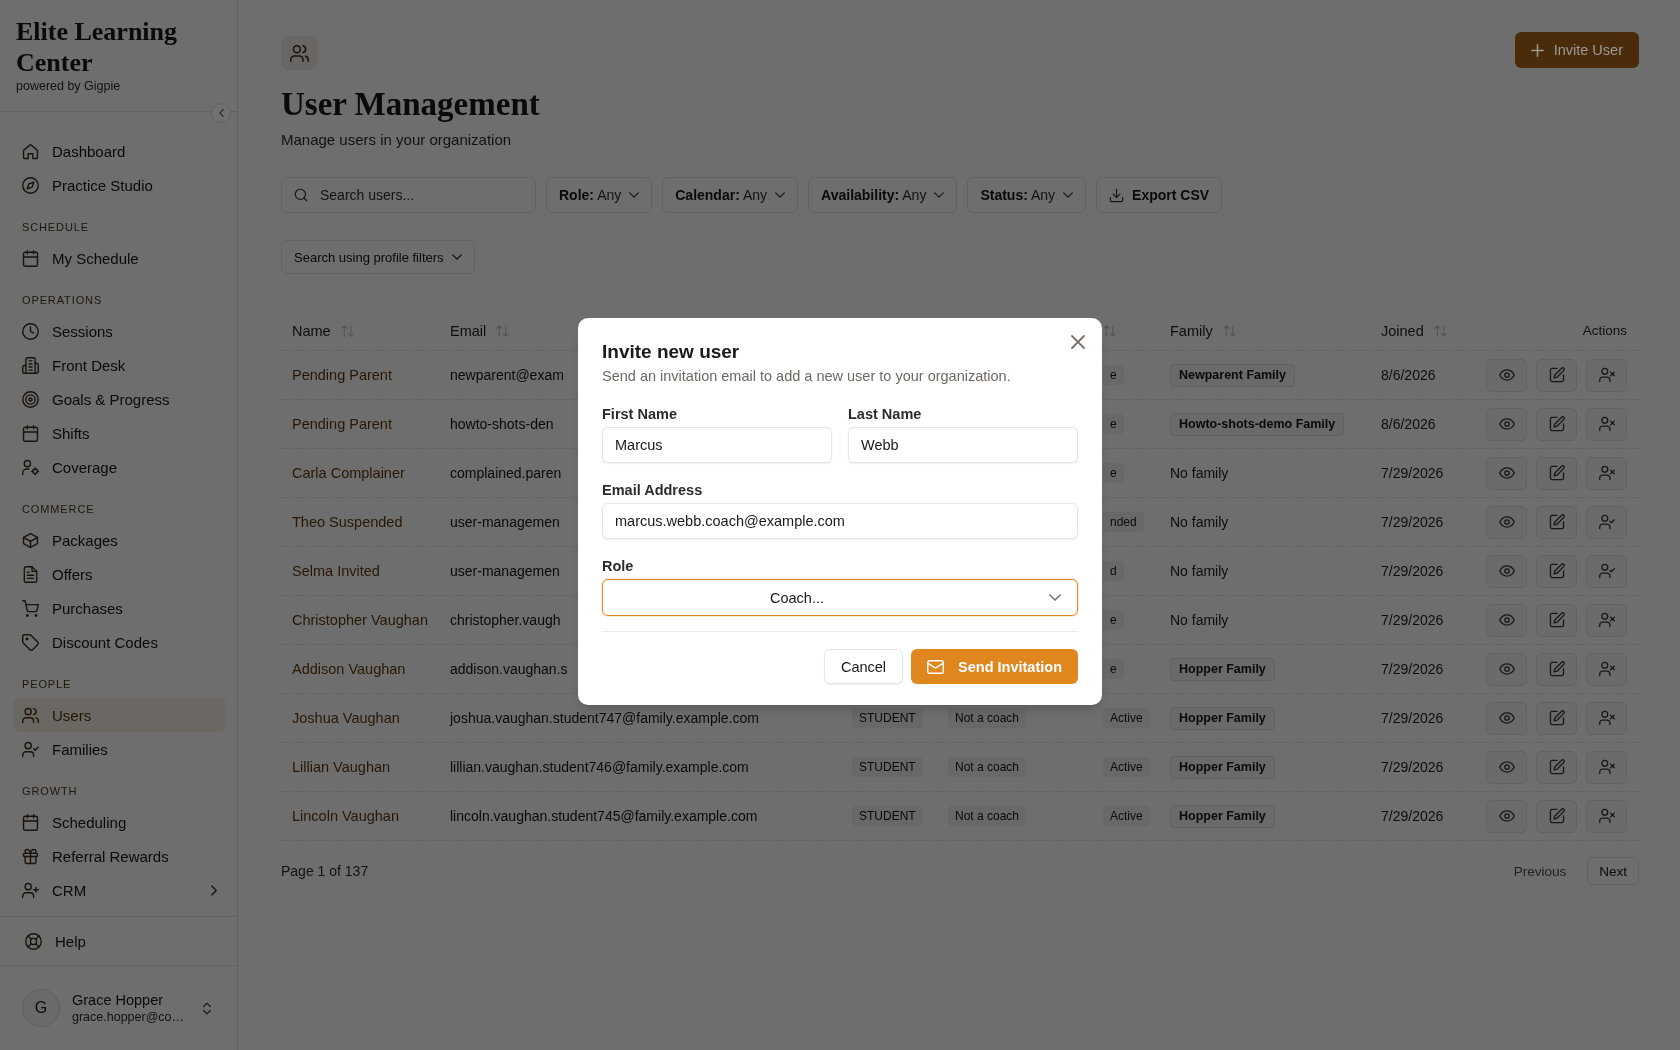  I want to click on close-icon, so click(1078, 342).